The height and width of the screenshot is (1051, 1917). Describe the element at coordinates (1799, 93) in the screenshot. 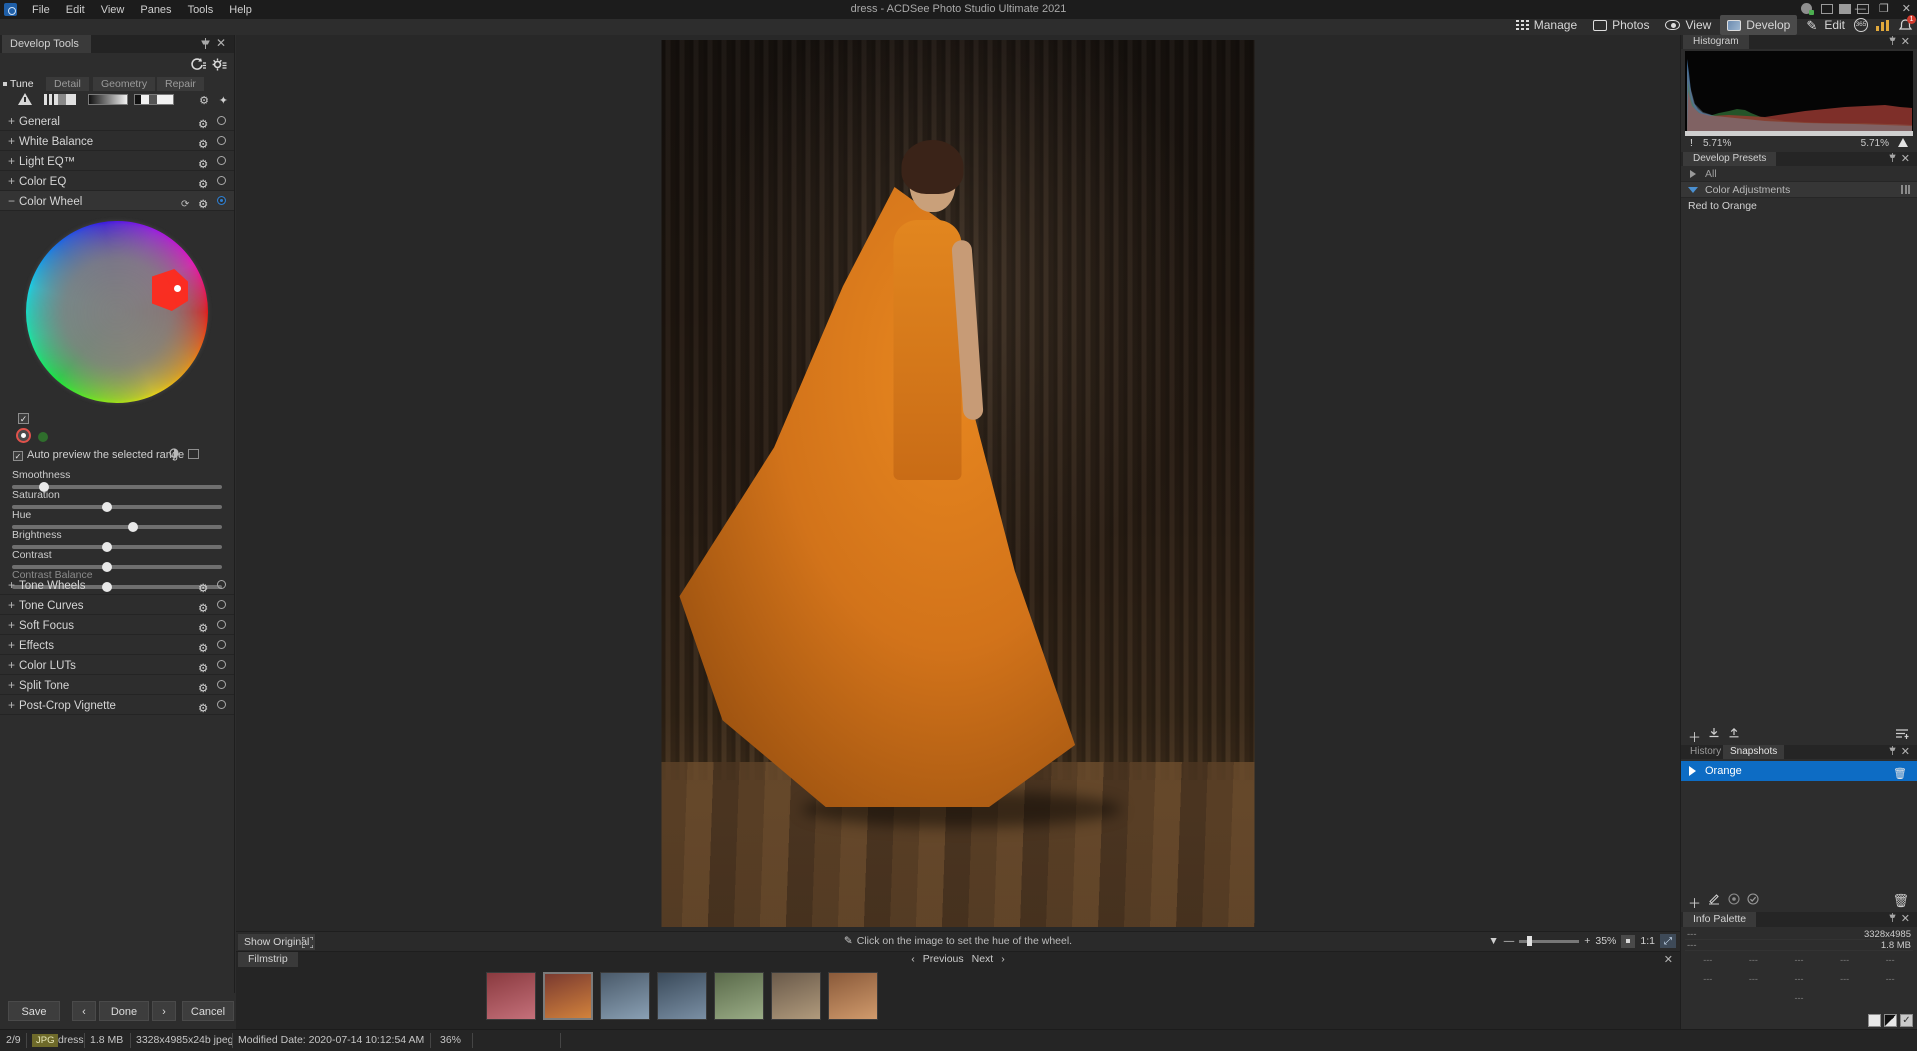

I see `histogram-chart` at that location.